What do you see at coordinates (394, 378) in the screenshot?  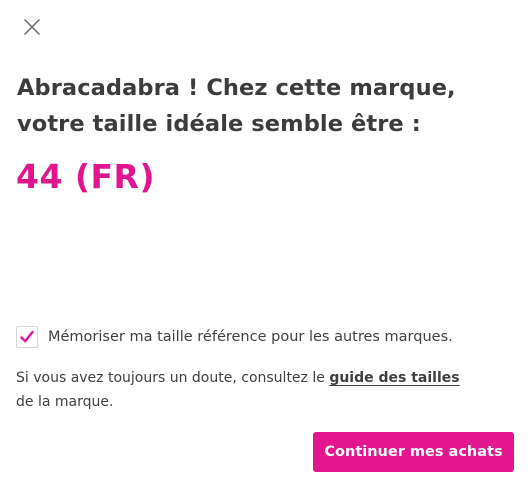 I see `size-guide-link: guide des tailles` at bounding box center [394, 378].